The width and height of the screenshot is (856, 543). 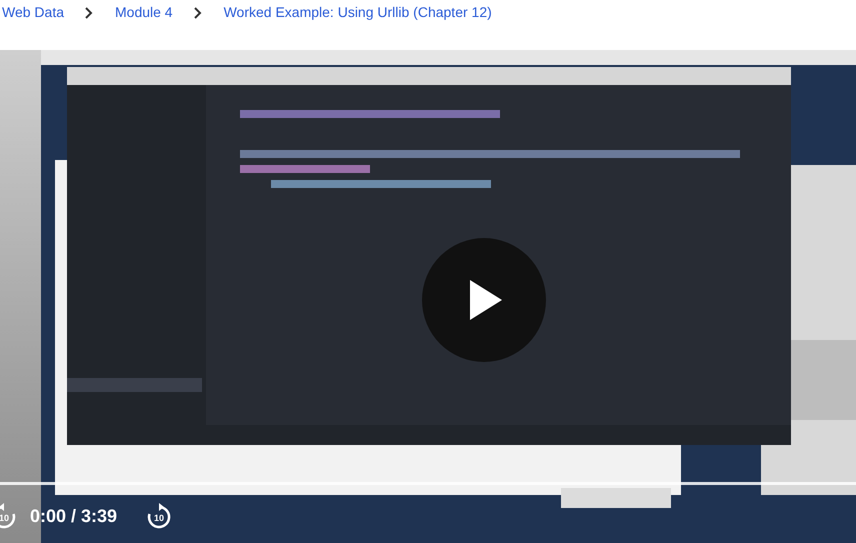 I want to click on video-time: 0:00 / 3:39, so click(x=74, y=516).